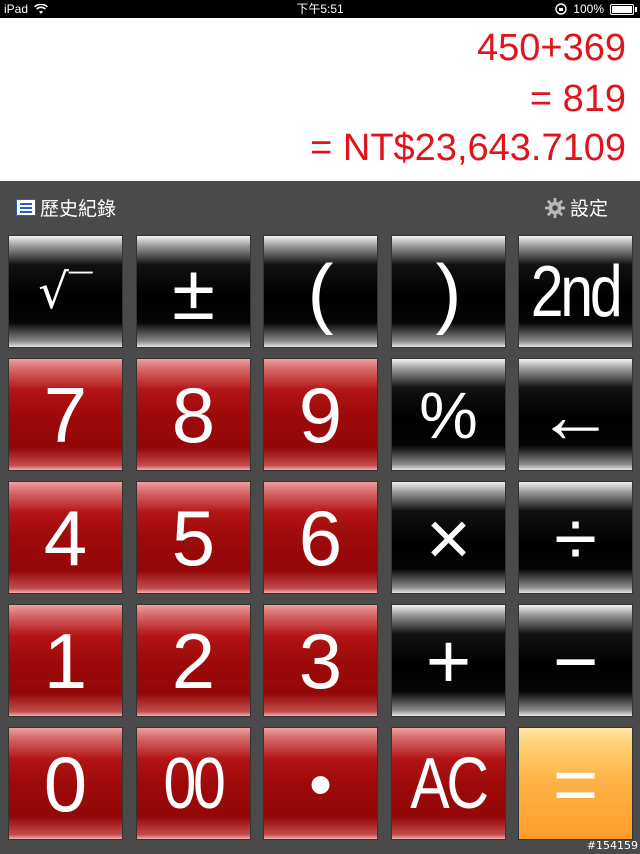 The width and height of the screenshot is (640, 854). I want to click on plus-minus-key-label: ±, so click(193, 291).